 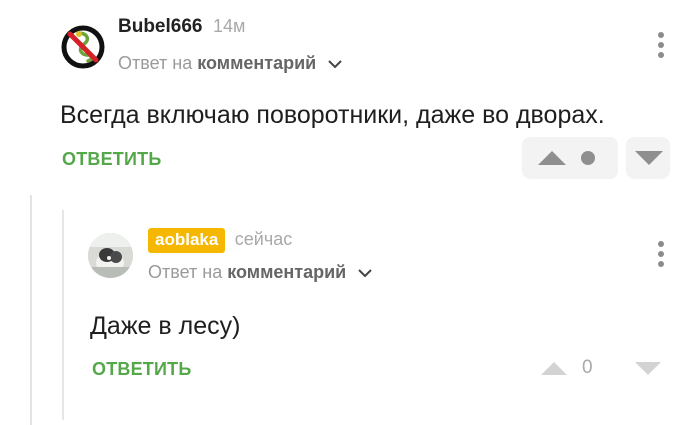 I want to click on no-snake-sign-icon, so click(x=83, y=47).